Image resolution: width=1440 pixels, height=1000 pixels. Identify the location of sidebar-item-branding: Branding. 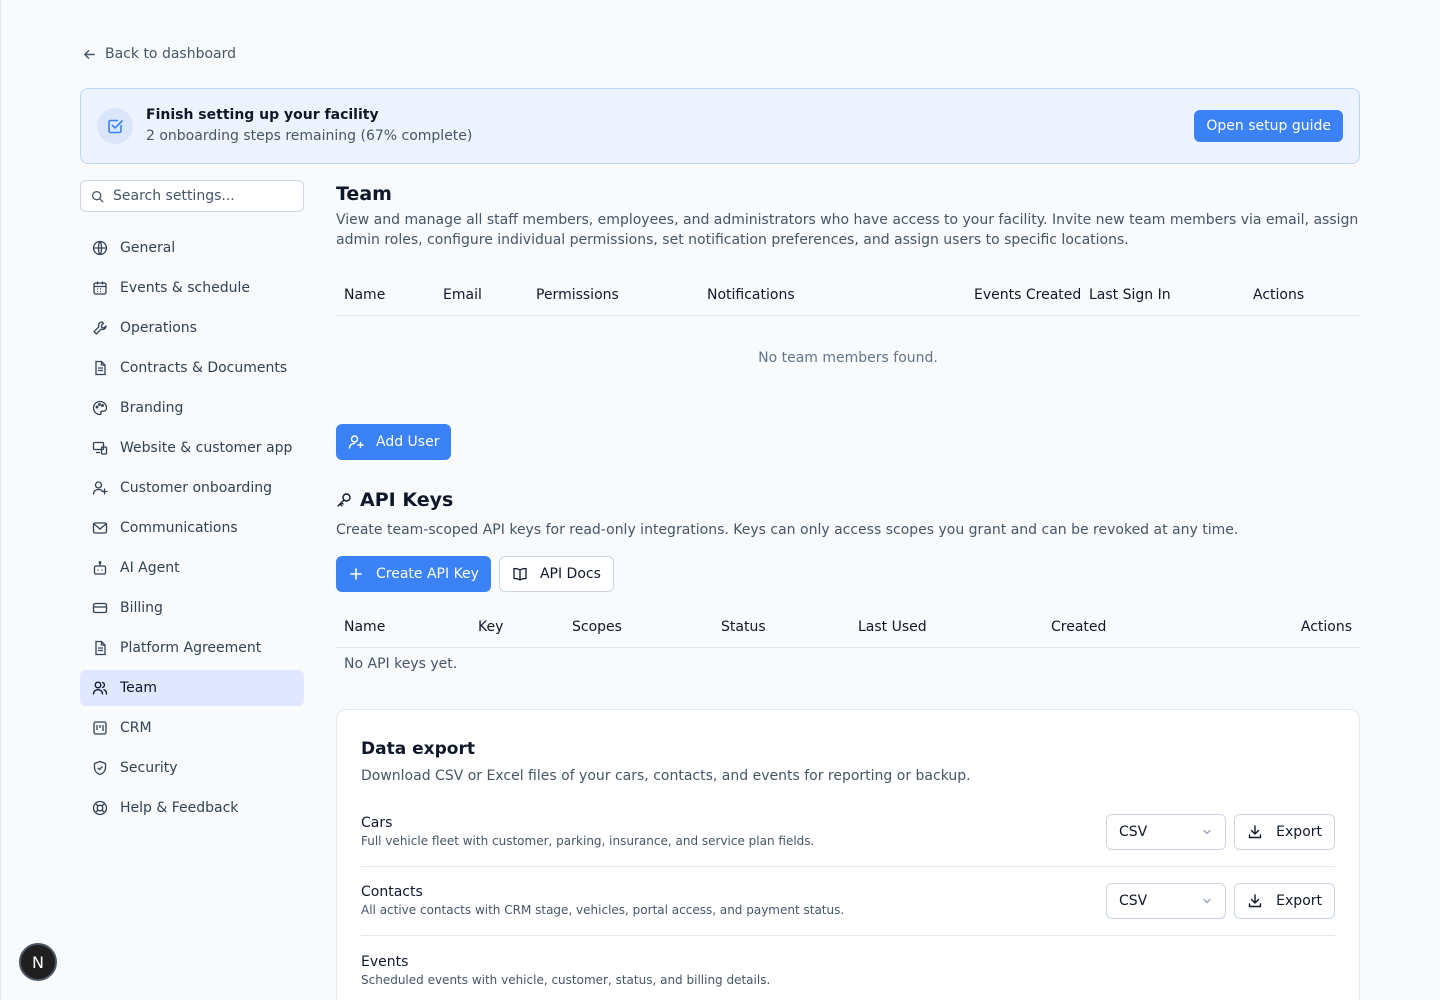
(192, 408).